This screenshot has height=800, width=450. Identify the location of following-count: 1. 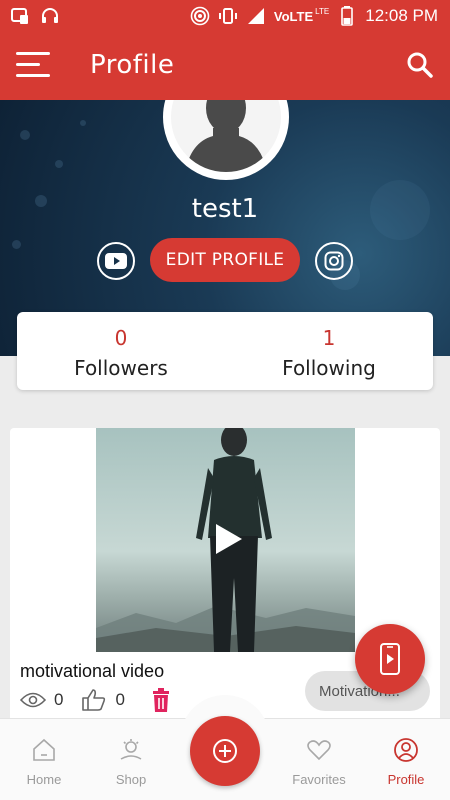
(329, 338).